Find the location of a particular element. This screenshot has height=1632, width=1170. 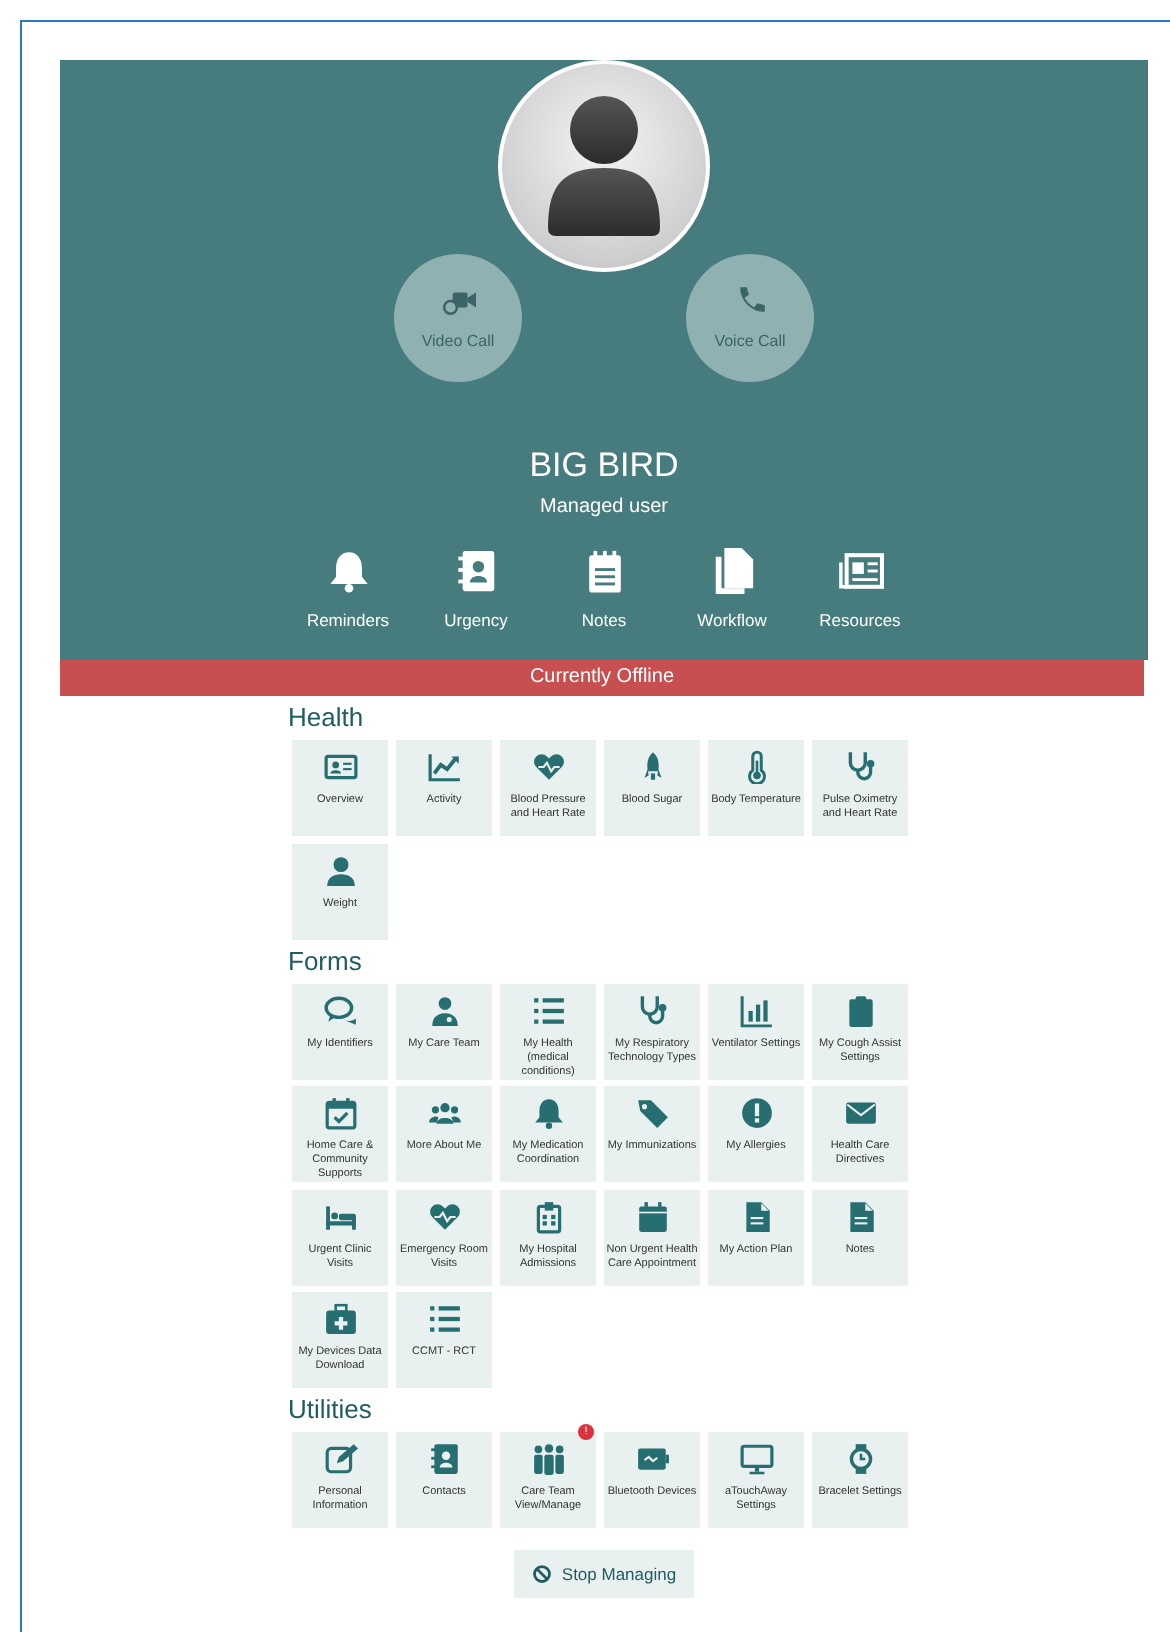

stop-managing-button: Stop Managing is located at coordinates (604, 1574).